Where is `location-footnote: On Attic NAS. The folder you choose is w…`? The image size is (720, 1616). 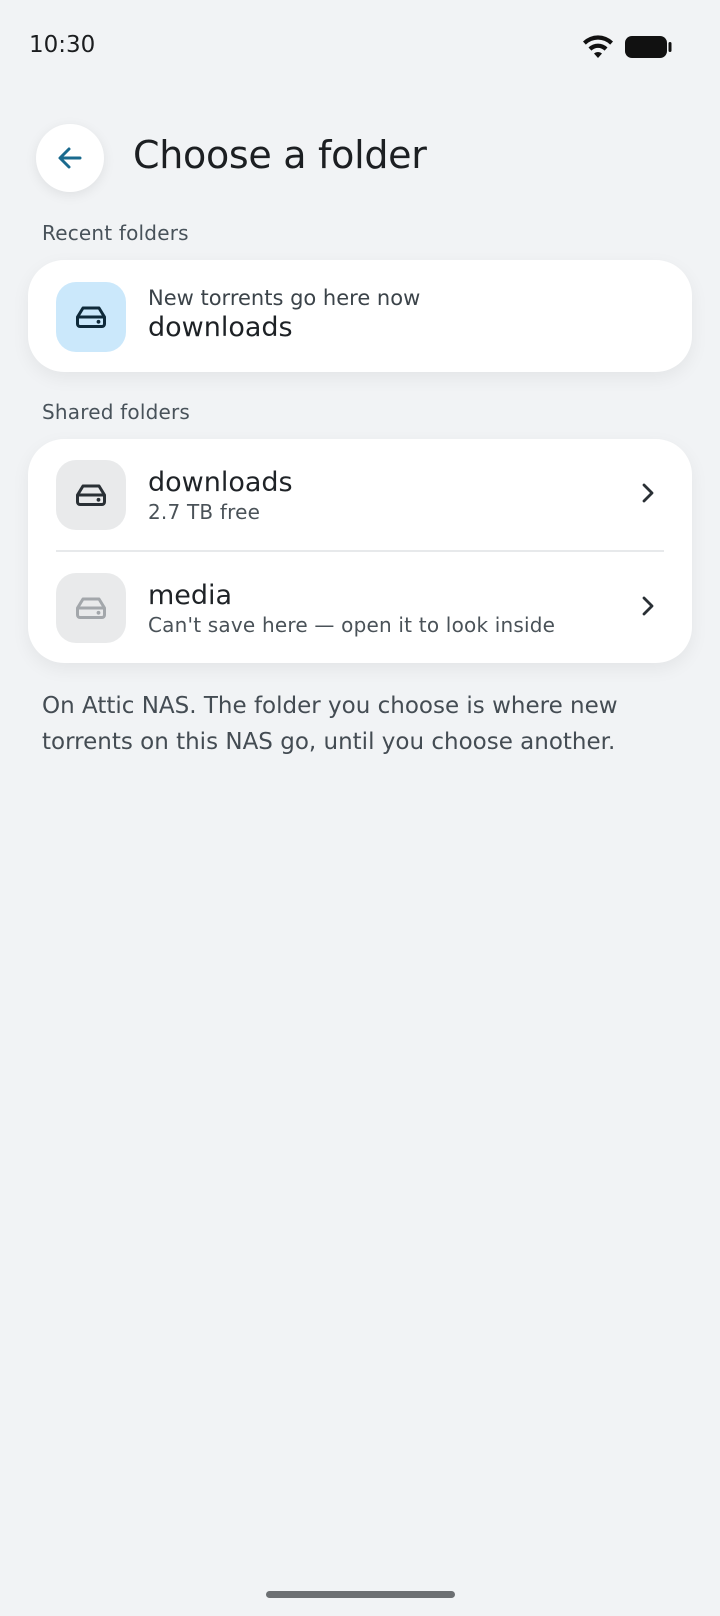 location-footnote: On Attic NAS. The folder you choose is w… is located at coordinates (330, 724).